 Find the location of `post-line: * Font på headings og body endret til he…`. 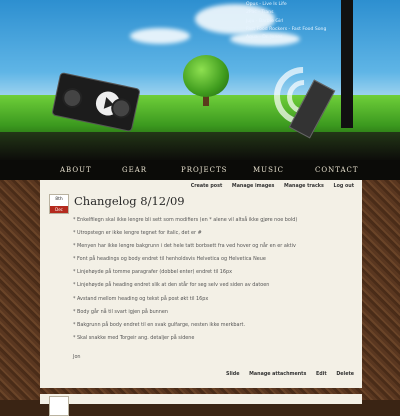

post-line: * Font på headings og body endret til he… is located at coordinates (169, 259).